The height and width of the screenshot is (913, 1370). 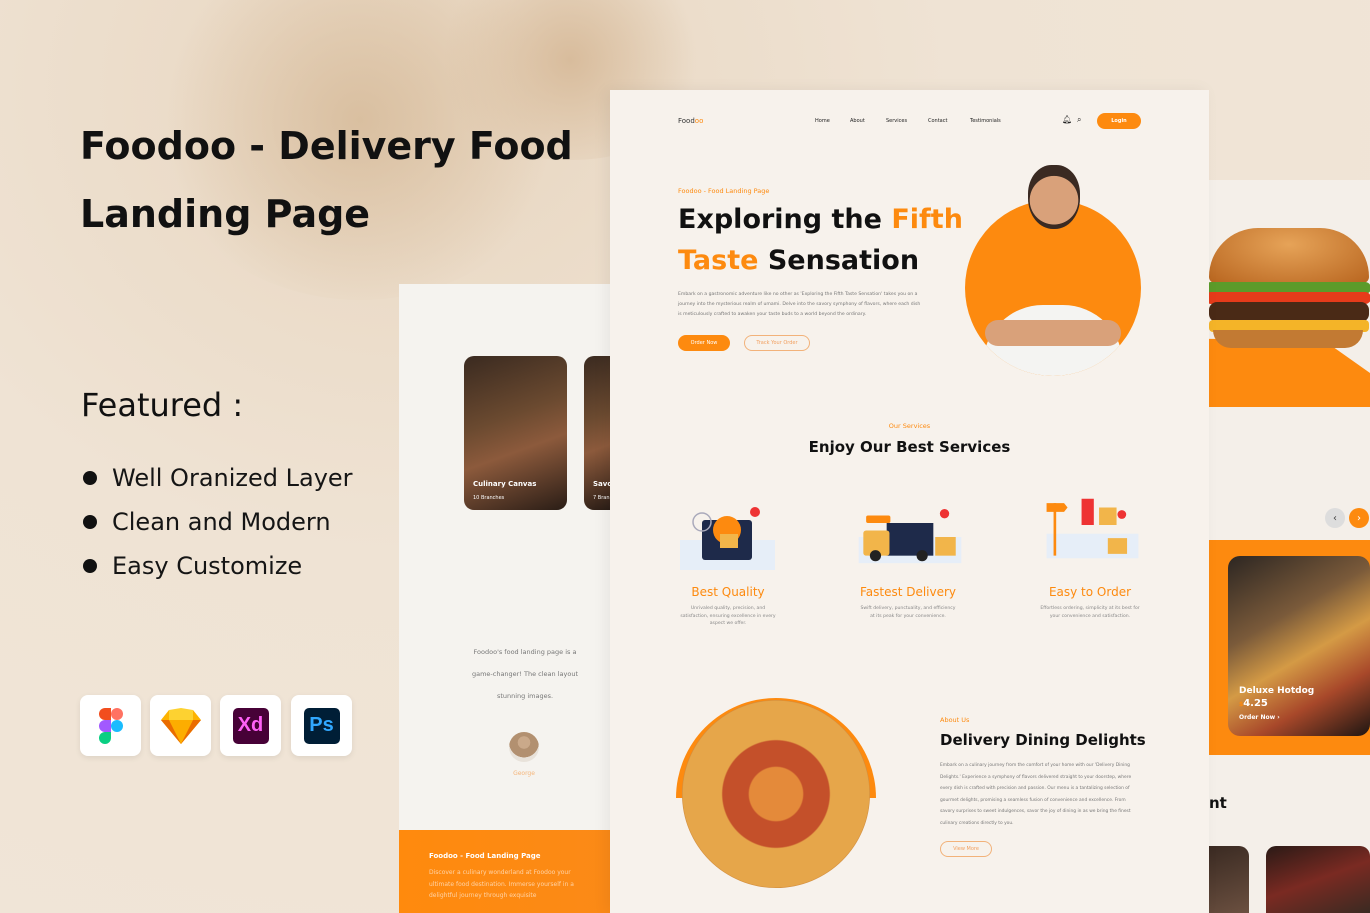 I want to click on nav-home: Home, so click(x=822, y=121).